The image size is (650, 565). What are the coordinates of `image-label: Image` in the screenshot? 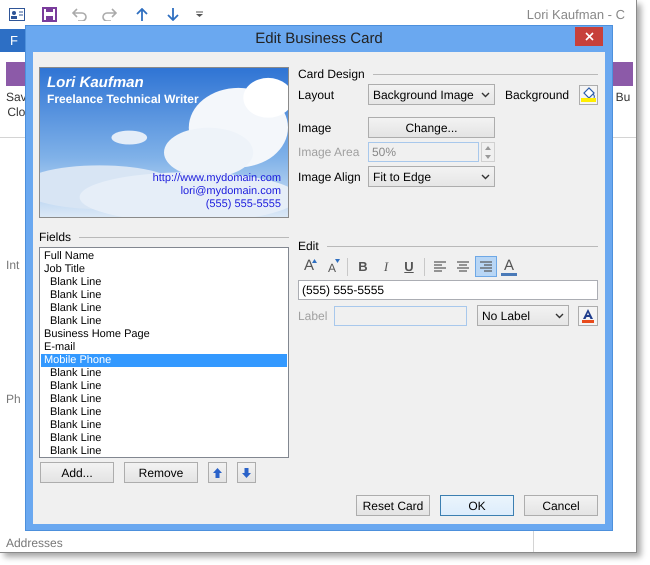 It's located at (315, 128).